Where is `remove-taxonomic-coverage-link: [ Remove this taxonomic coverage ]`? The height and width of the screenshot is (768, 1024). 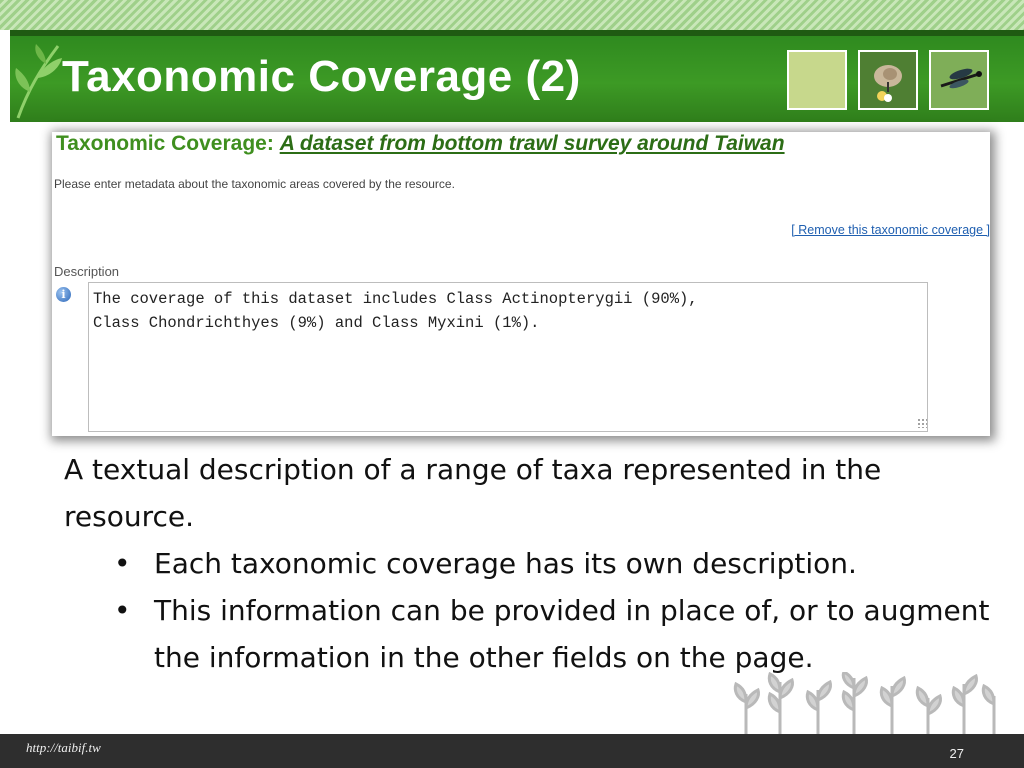
remove-taxonomic-coverage-link: [ Remove this taxonomic coverage ] is located at coordinates (890, 230).